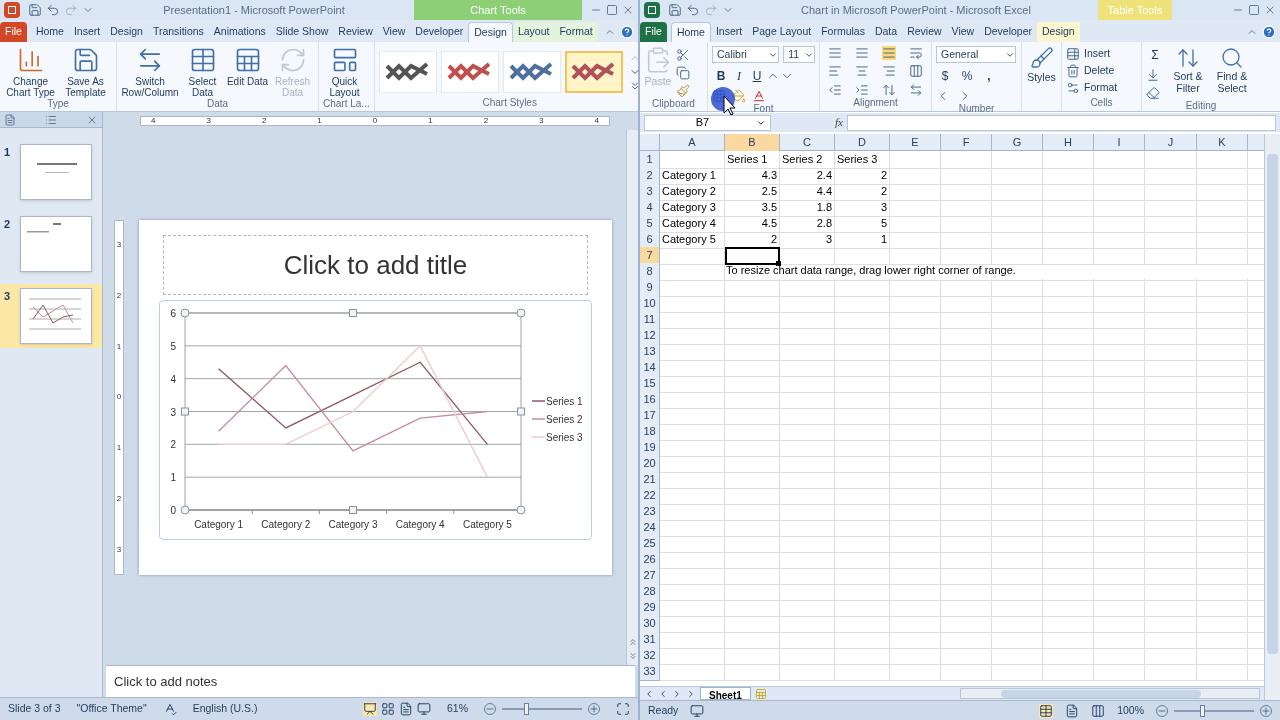 This screenshot has width=1280, height=720. Describe the element at coordinates (1008, 32) in the screenshot. I see `ribbon-tab: Developer` at that location.